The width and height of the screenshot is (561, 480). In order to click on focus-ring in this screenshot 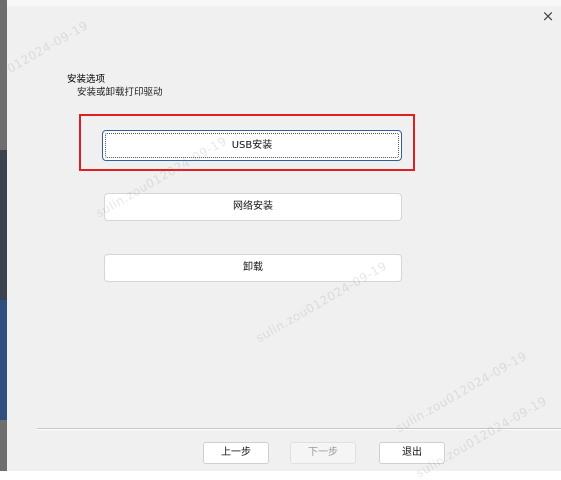, I will do `click(252, 145)`.